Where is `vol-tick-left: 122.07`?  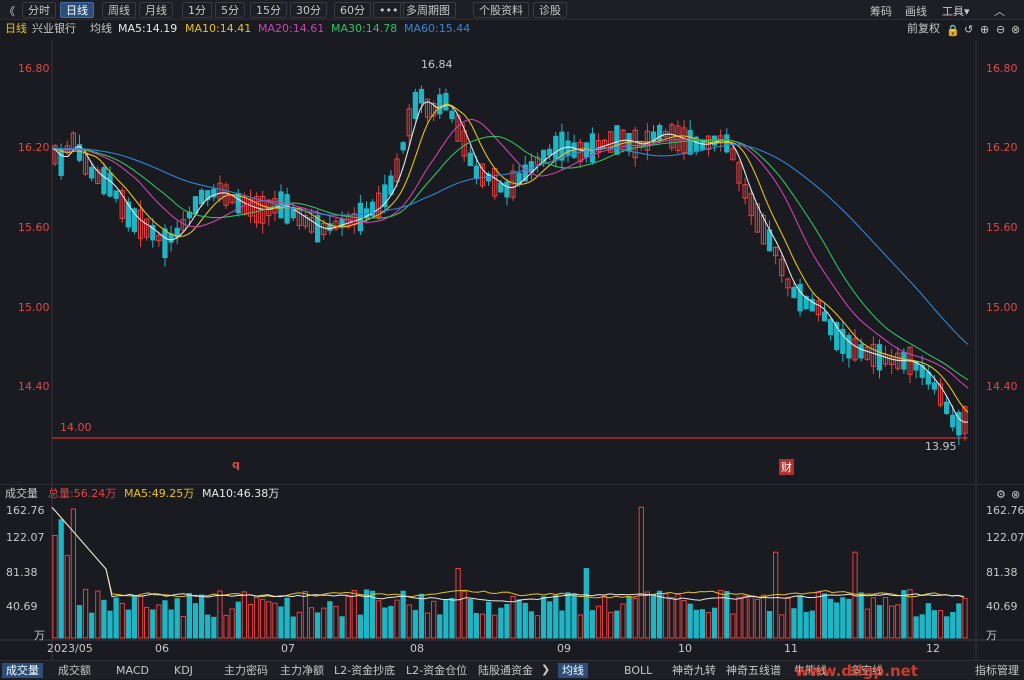
vol-tick-left: 122.07 is located at coordinates (25, 537).